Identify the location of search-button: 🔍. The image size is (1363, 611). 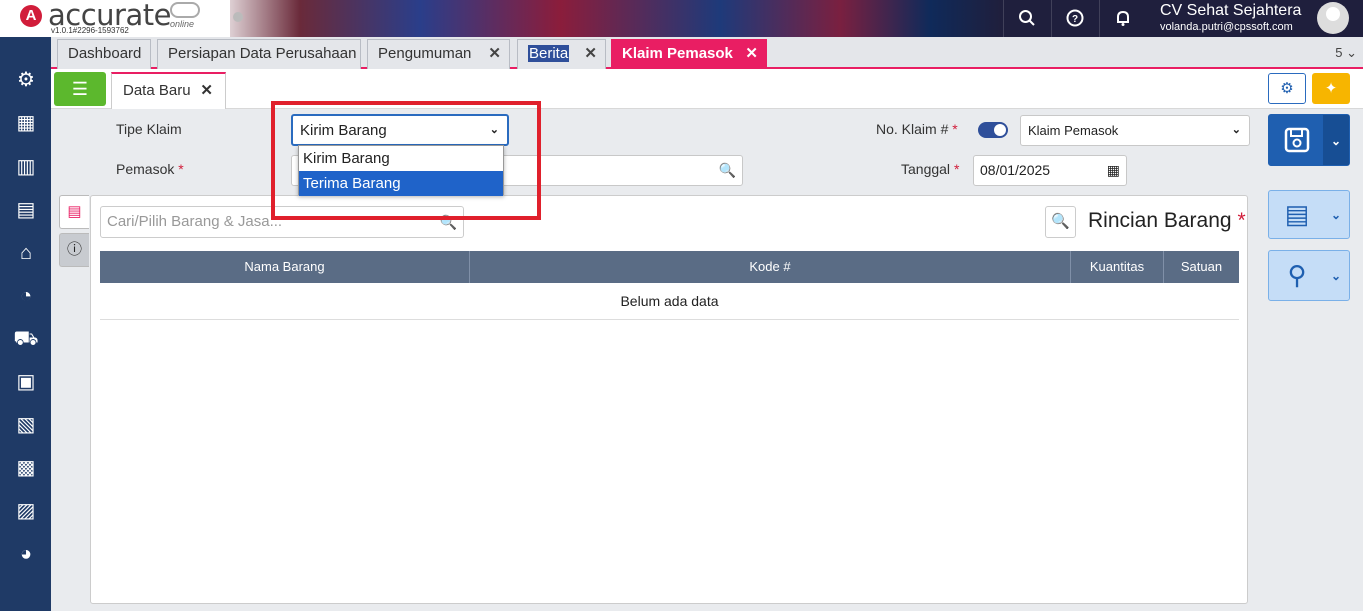
(1060, 222).